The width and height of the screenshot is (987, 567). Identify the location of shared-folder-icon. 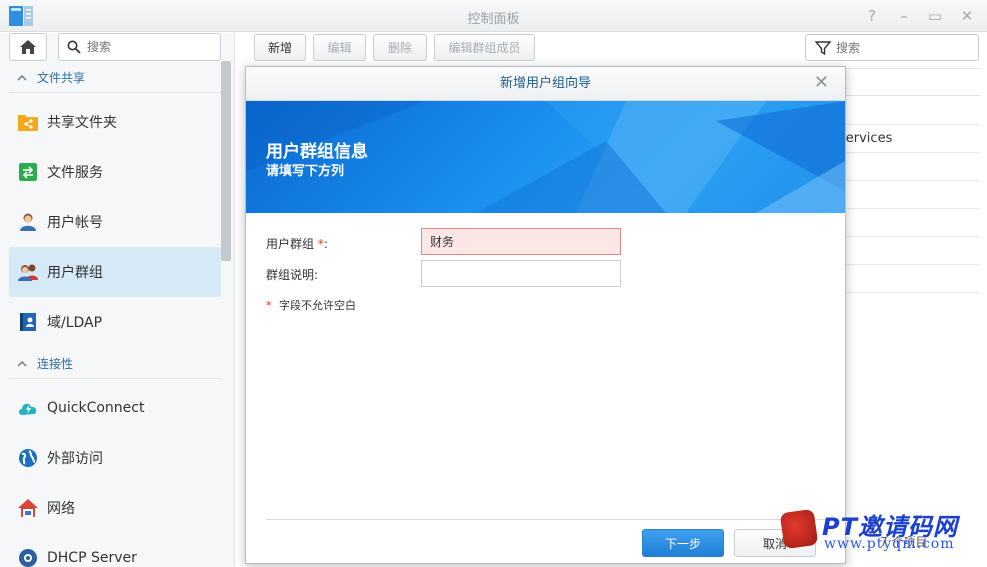
(28, 122).